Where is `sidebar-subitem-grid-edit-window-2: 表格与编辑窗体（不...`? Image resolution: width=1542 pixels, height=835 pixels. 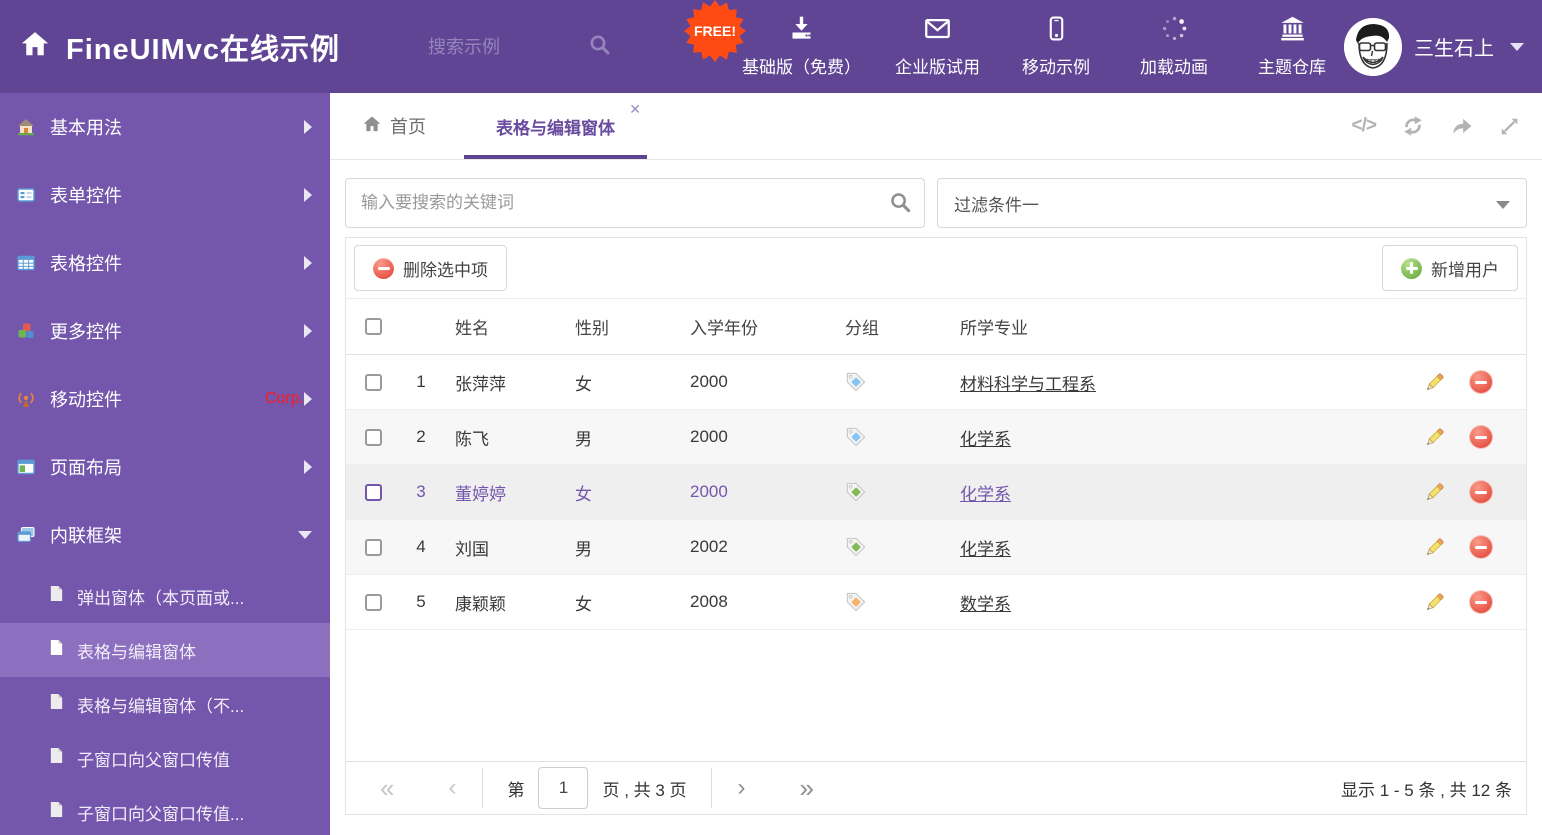
sidebar-subitem-grid-edit-window-2: 表格与编辑窗体（不... is located at coordinates (165, 704).